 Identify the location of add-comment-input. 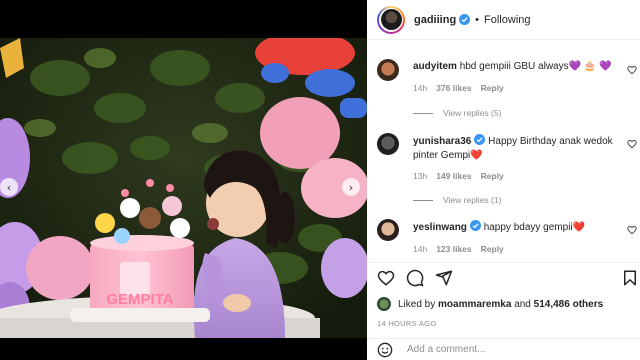
(507, 349).